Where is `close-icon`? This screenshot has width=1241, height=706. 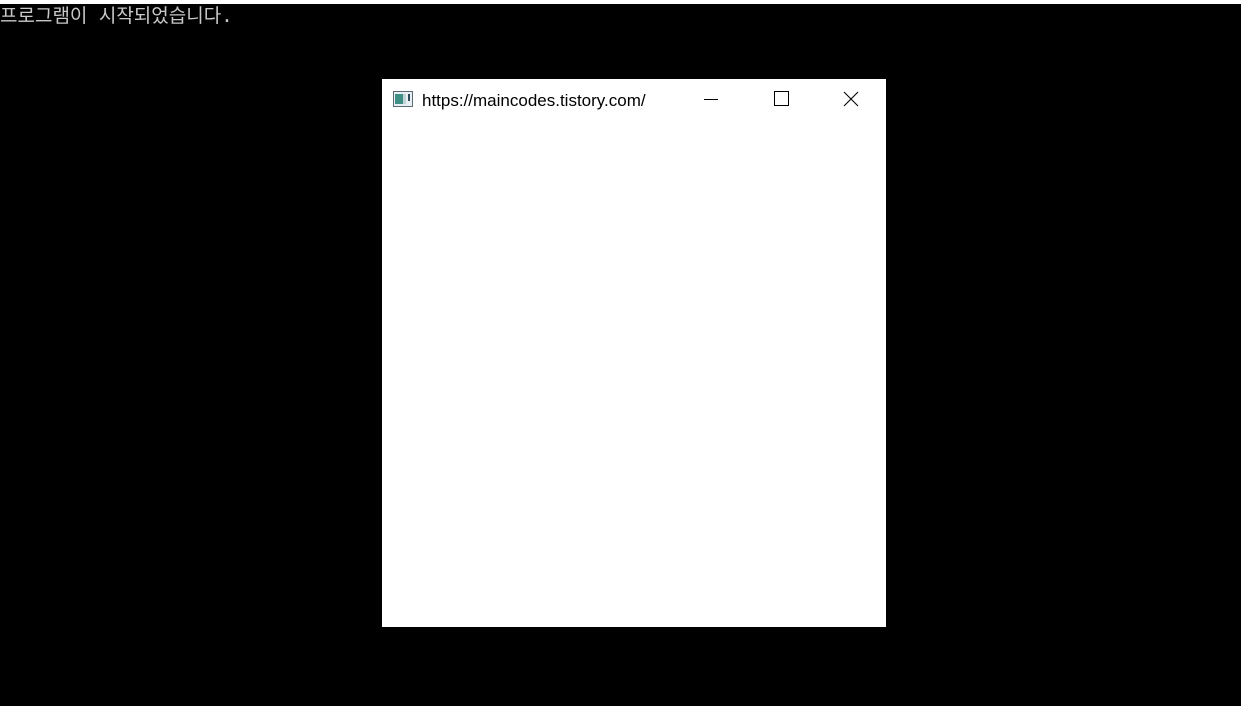 close-icon is located at coordinates (851, 101).